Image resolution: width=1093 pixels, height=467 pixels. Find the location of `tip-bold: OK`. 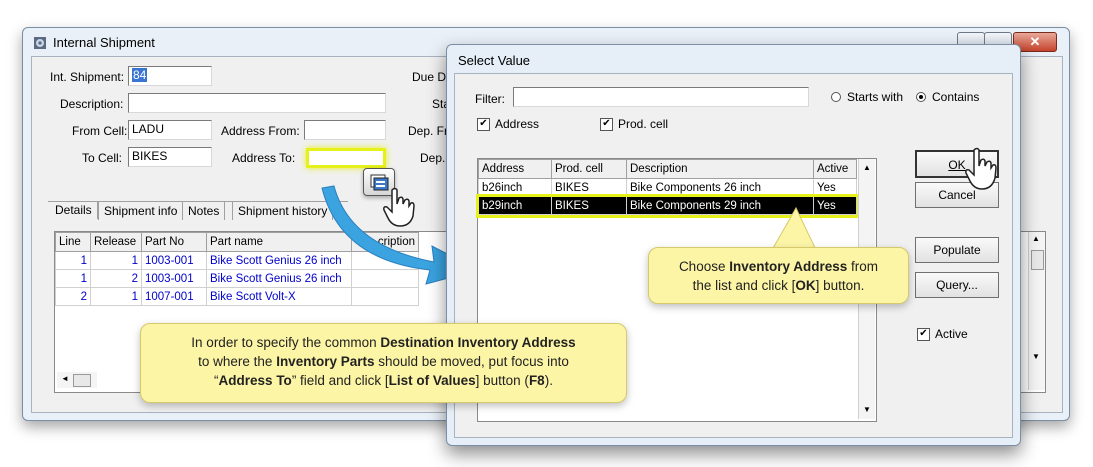

tip-bold: OK is located at coordinates (805, 285).